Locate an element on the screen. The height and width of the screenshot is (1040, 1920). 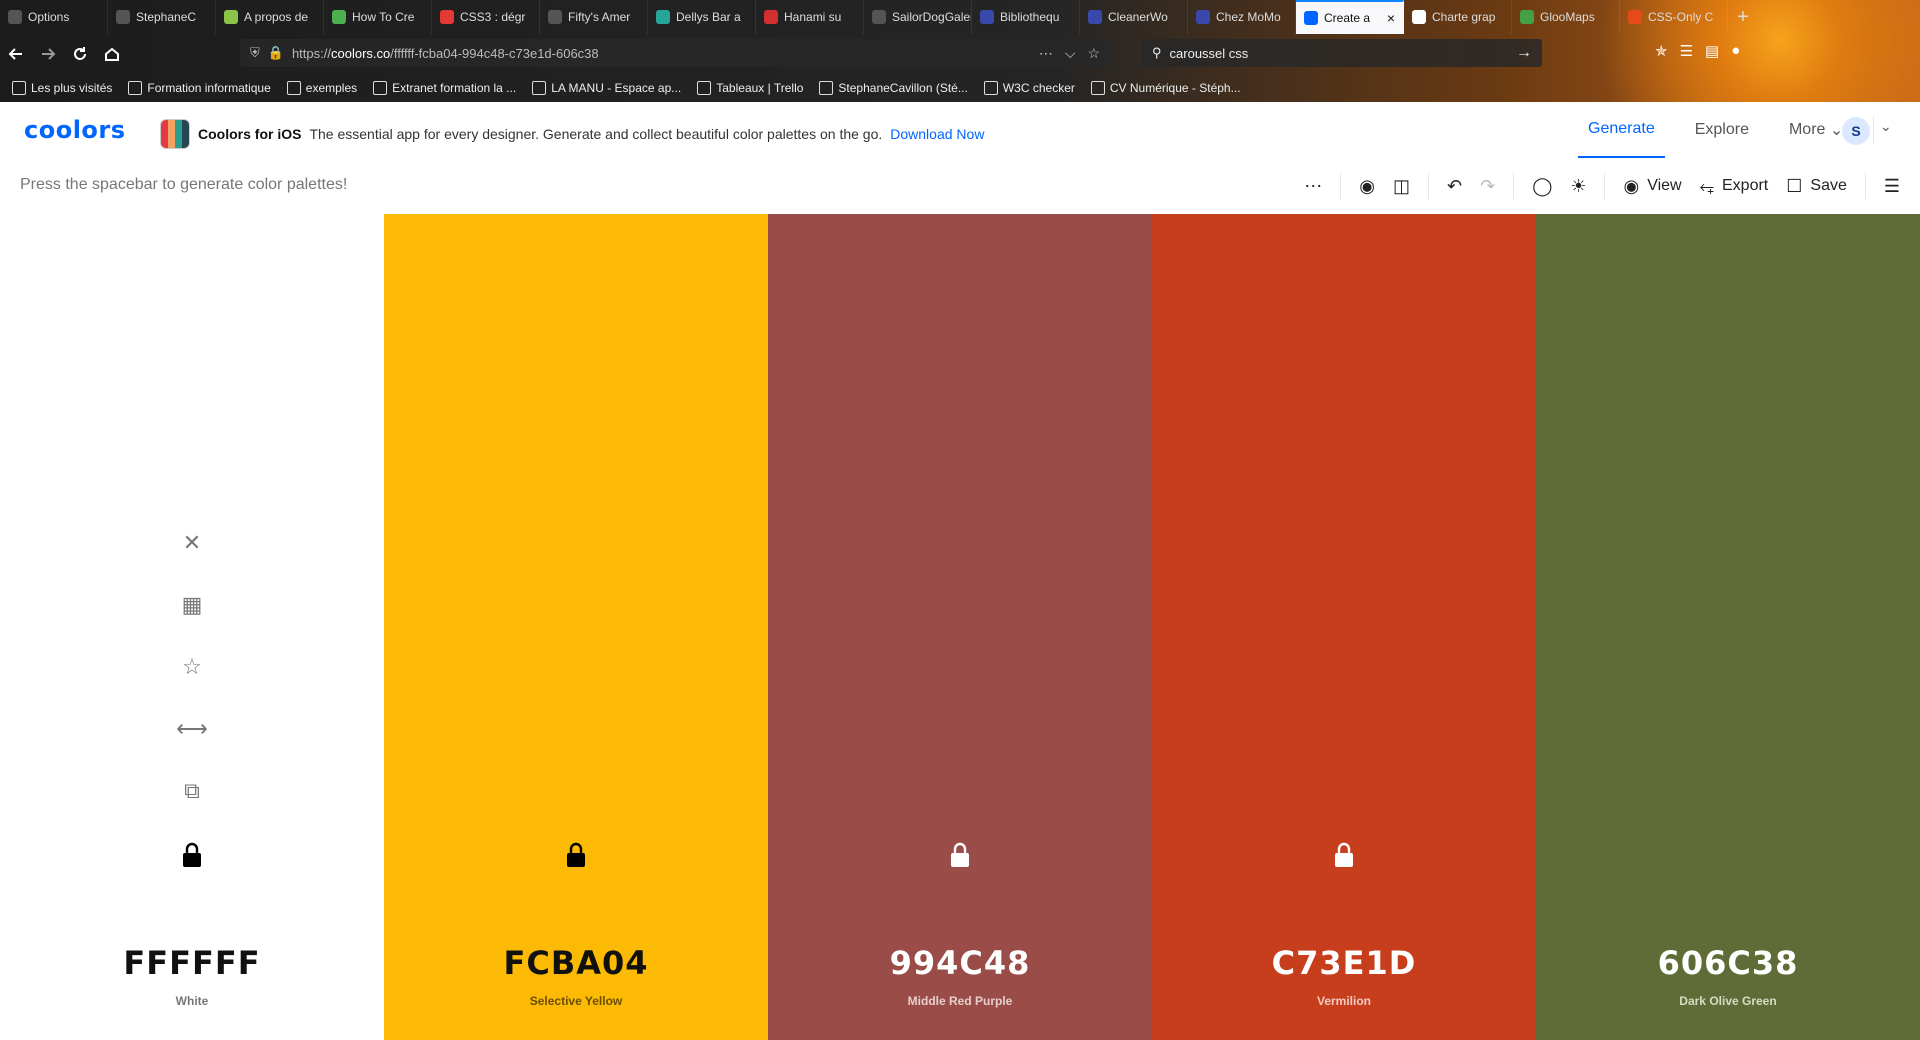
browser-tab: CleanerWo is located at coordinates (1134, 17).